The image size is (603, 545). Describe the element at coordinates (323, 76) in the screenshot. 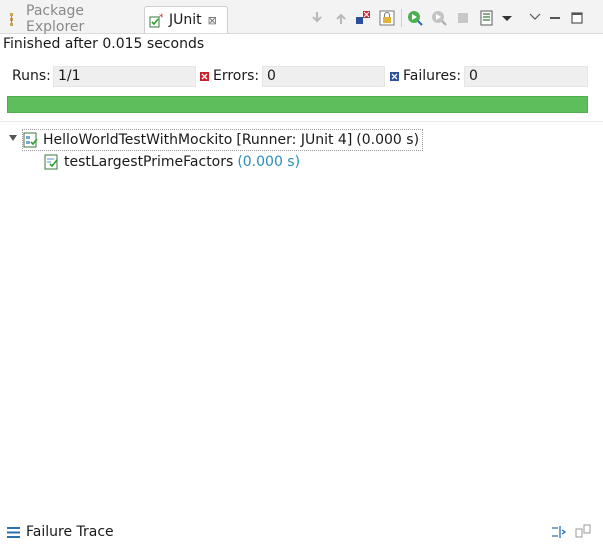

I see `errors-value: 0` at that location.